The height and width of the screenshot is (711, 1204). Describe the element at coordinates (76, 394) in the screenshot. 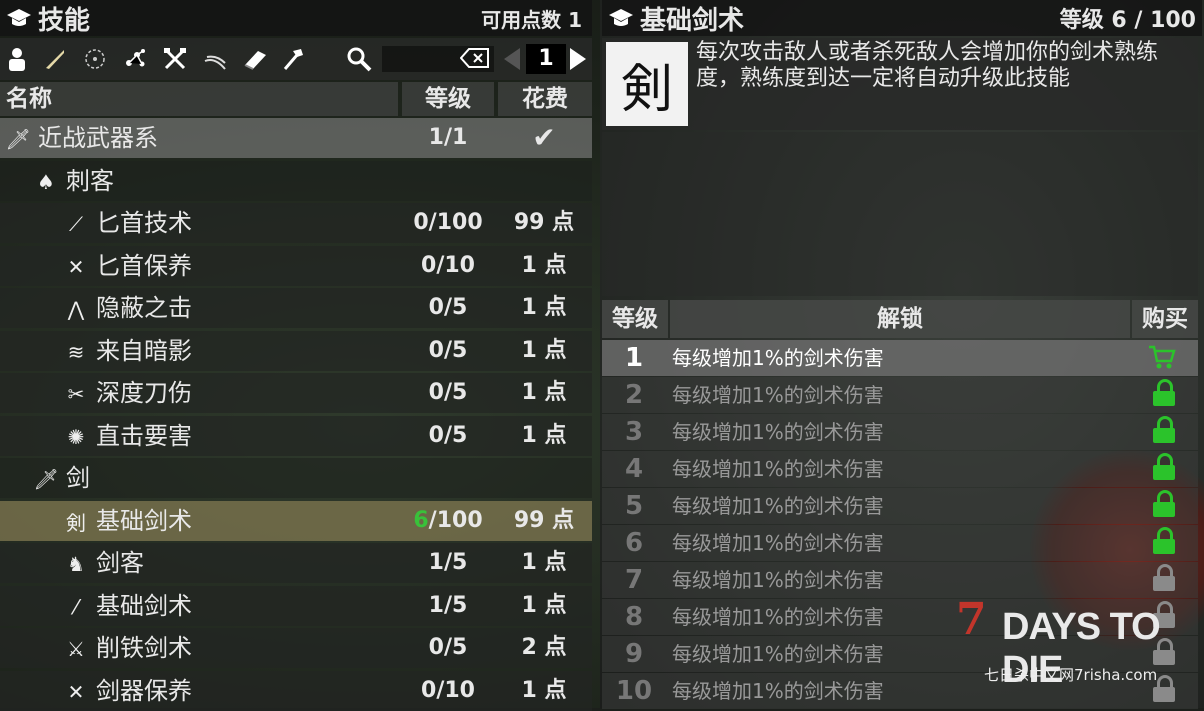

I see `deep-cut-icon: ✂` at that location.